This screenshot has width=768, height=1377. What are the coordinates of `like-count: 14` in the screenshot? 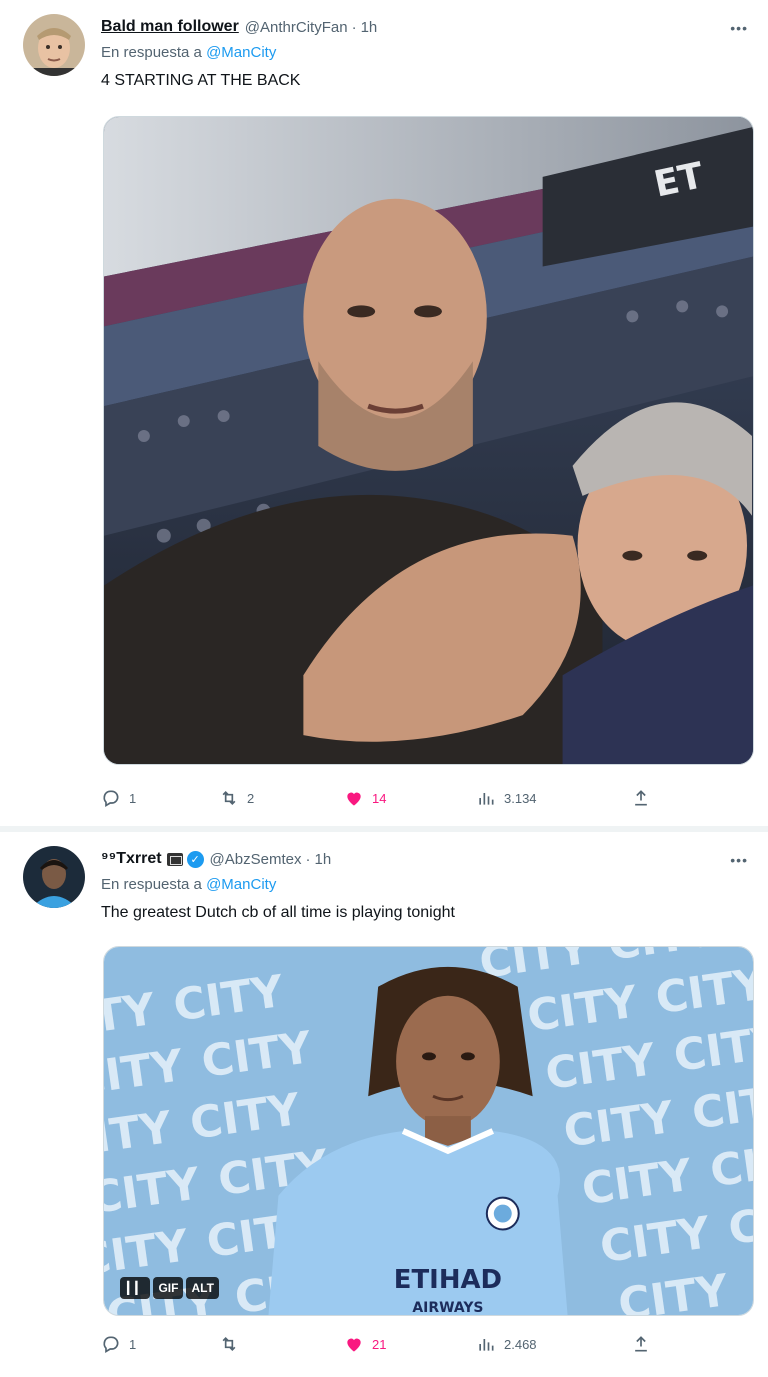 It's located at (379, 798).